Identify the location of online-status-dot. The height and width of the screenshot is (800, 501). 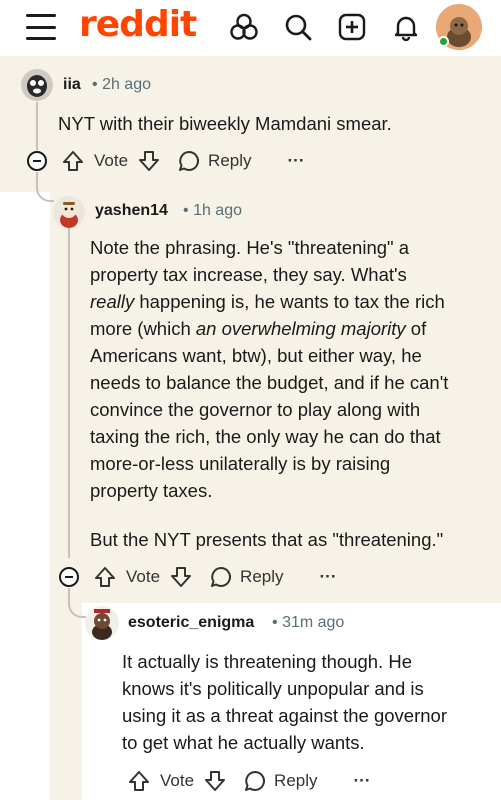
(443, 41).